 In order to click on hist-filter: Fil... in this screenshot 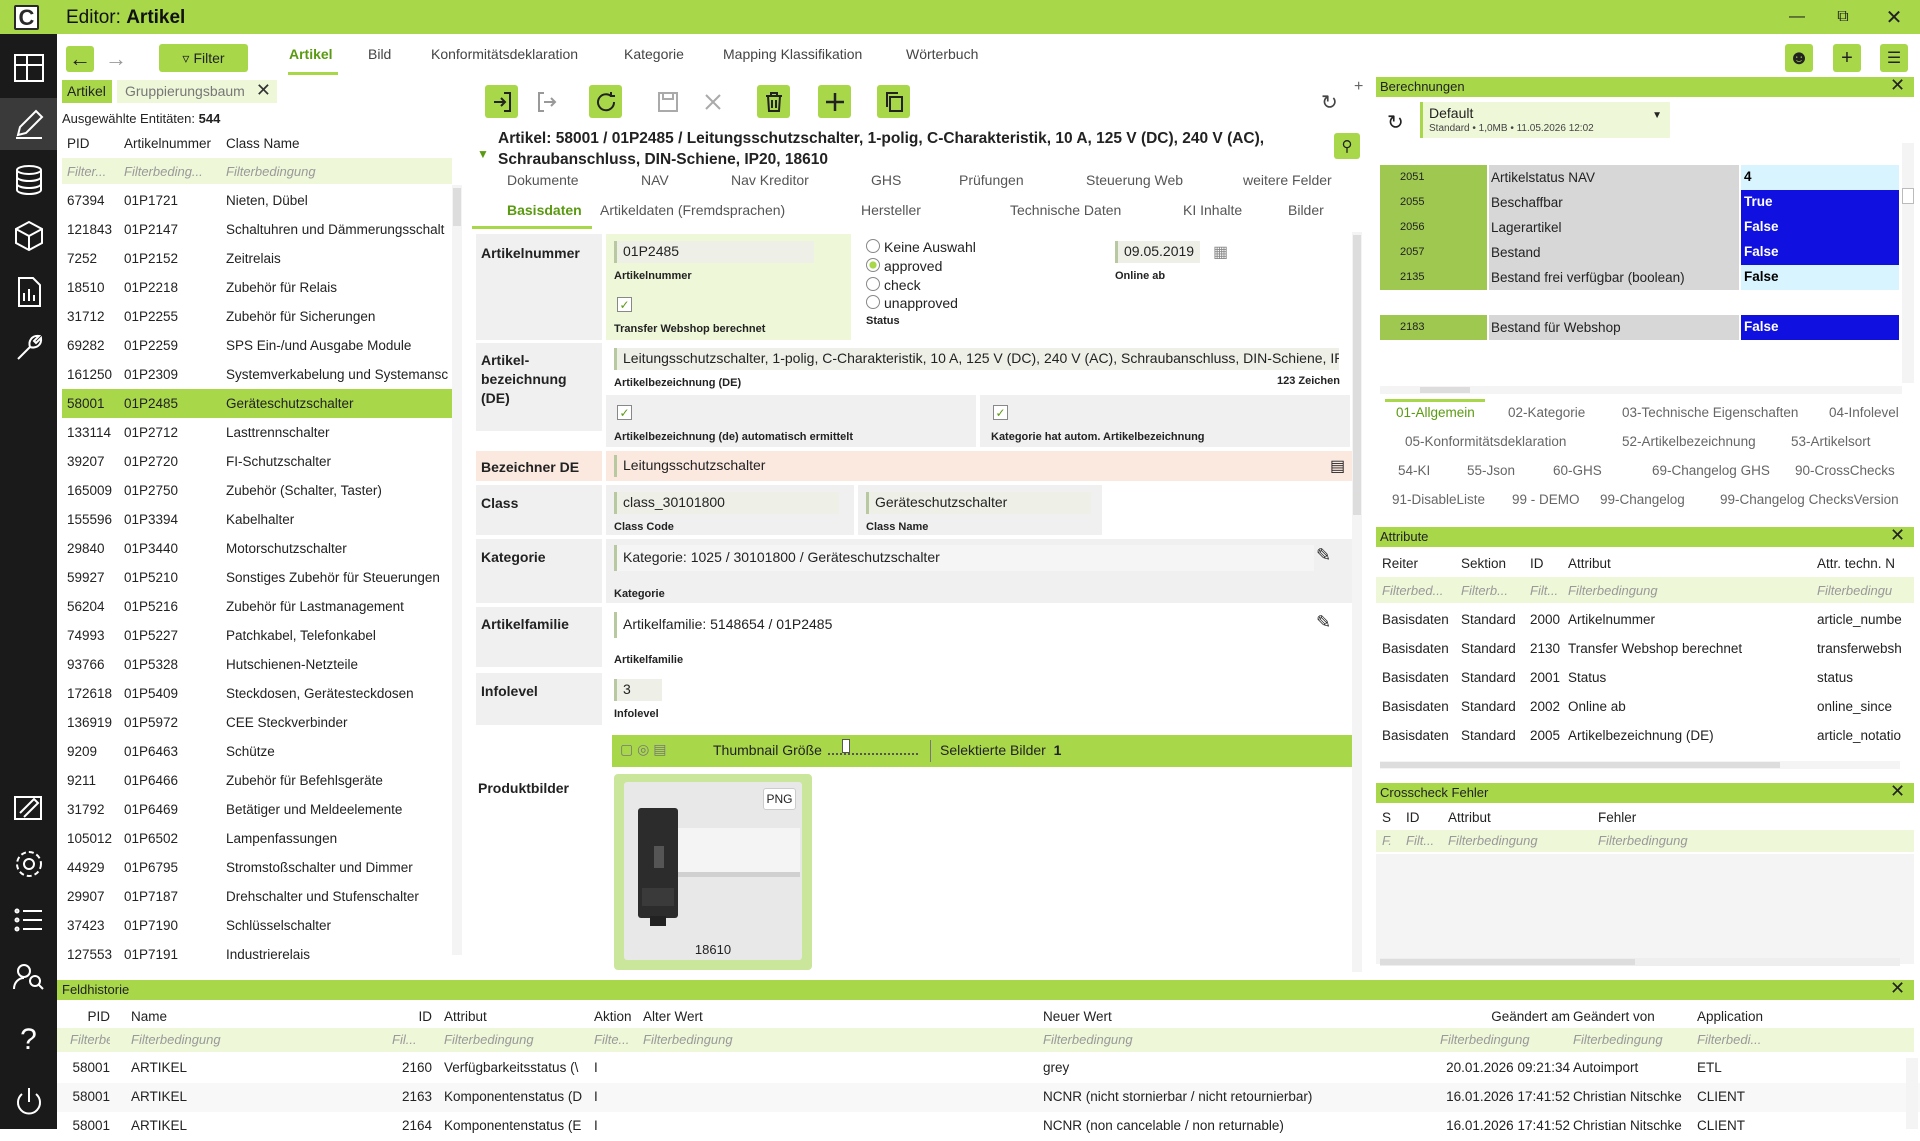, I will do `click(412, 1039)`.